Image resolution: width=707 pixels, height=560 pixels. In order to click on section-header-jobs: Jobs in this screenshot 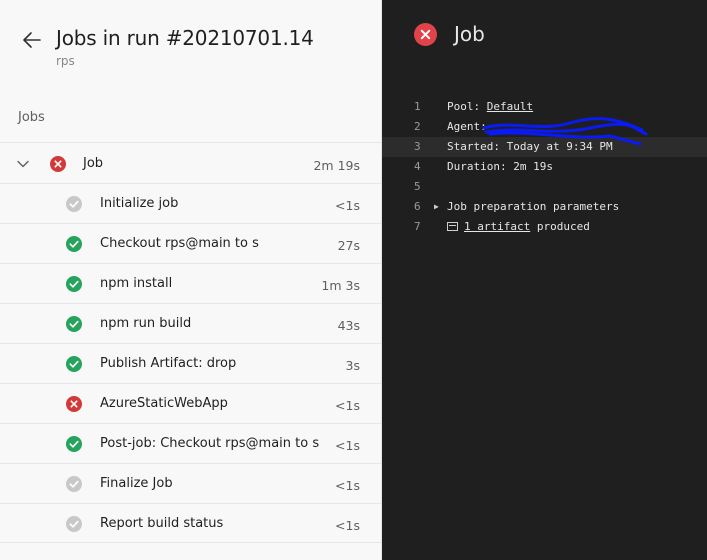, I will do `click(31, 117)`.